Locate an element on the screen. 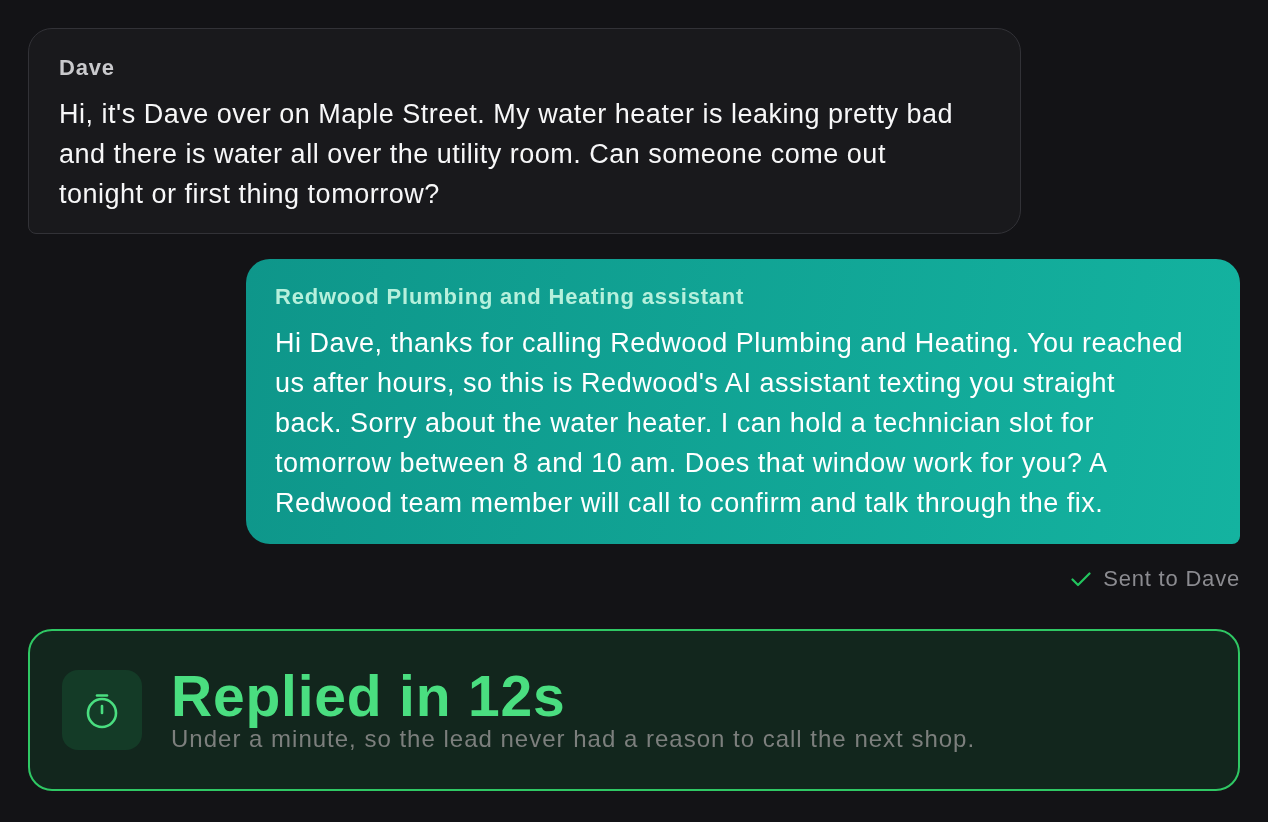  stopwatch-icon is located at coordinates (102, 710).